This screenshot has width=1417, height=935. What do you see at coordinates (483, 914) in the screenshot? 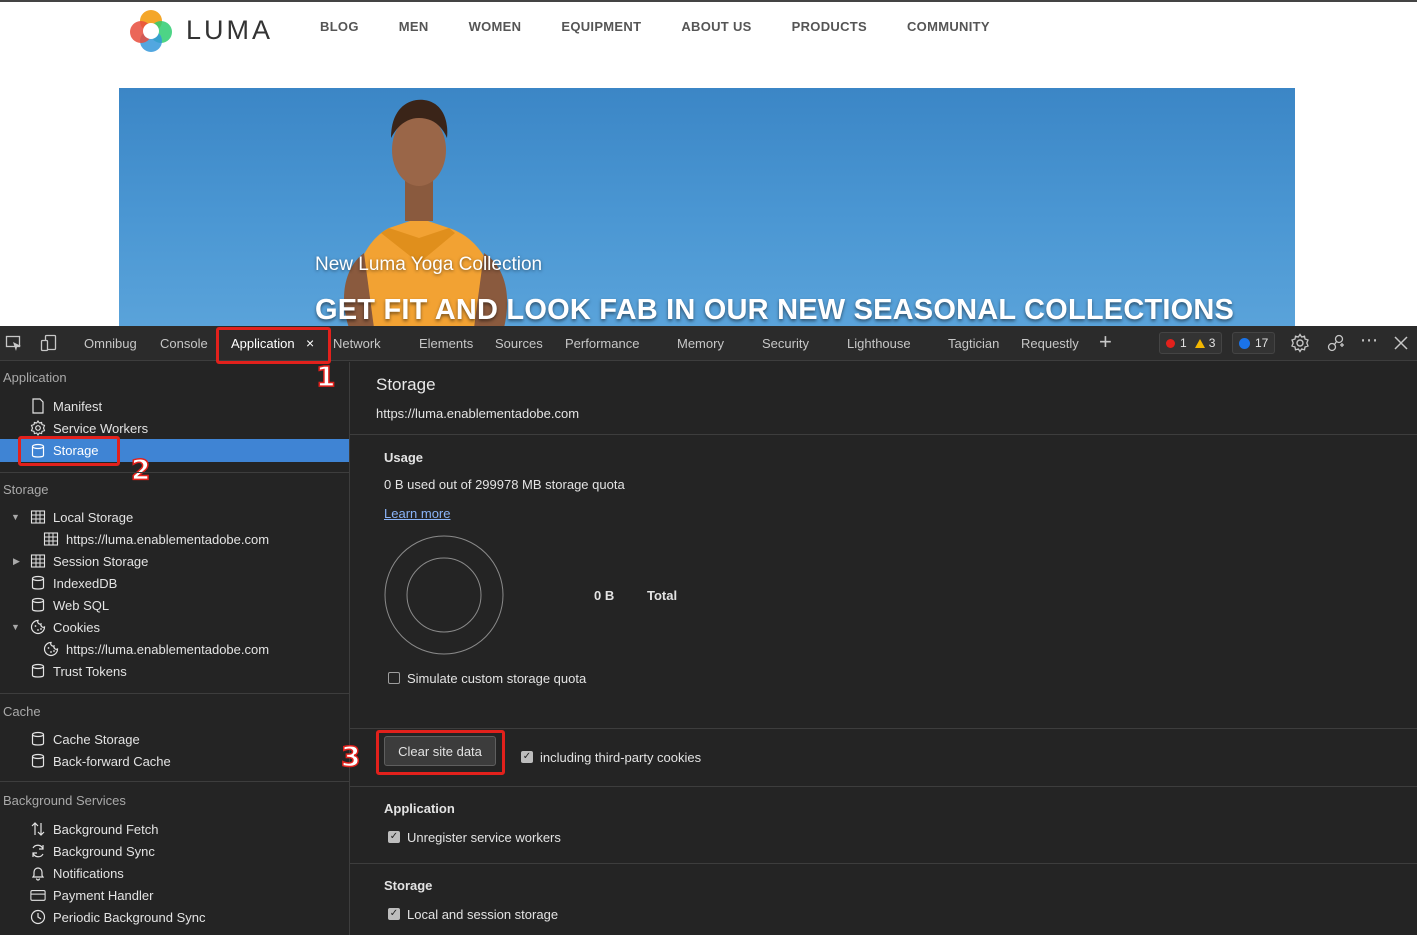
I see `local-session-storage-label: Local and session storage` at bounding box center [483, 914].